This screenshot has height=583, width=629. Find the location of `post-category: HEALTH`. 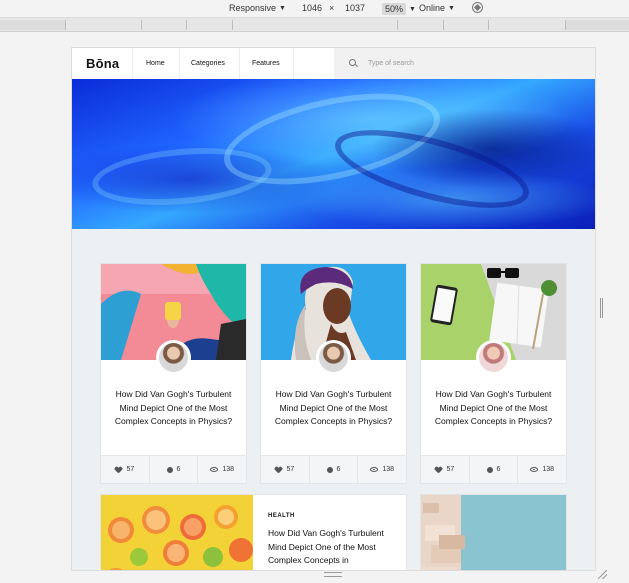

post-category: HEALTH is located at coordinates (281, 516).